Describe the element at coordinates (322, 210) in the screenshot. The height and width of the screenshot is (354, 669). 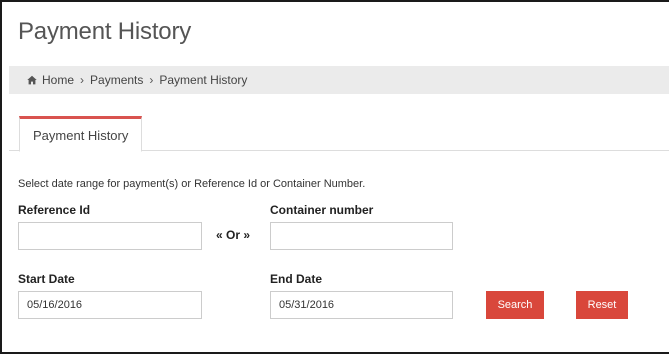
I see `container-number-label: Container number` at that location.